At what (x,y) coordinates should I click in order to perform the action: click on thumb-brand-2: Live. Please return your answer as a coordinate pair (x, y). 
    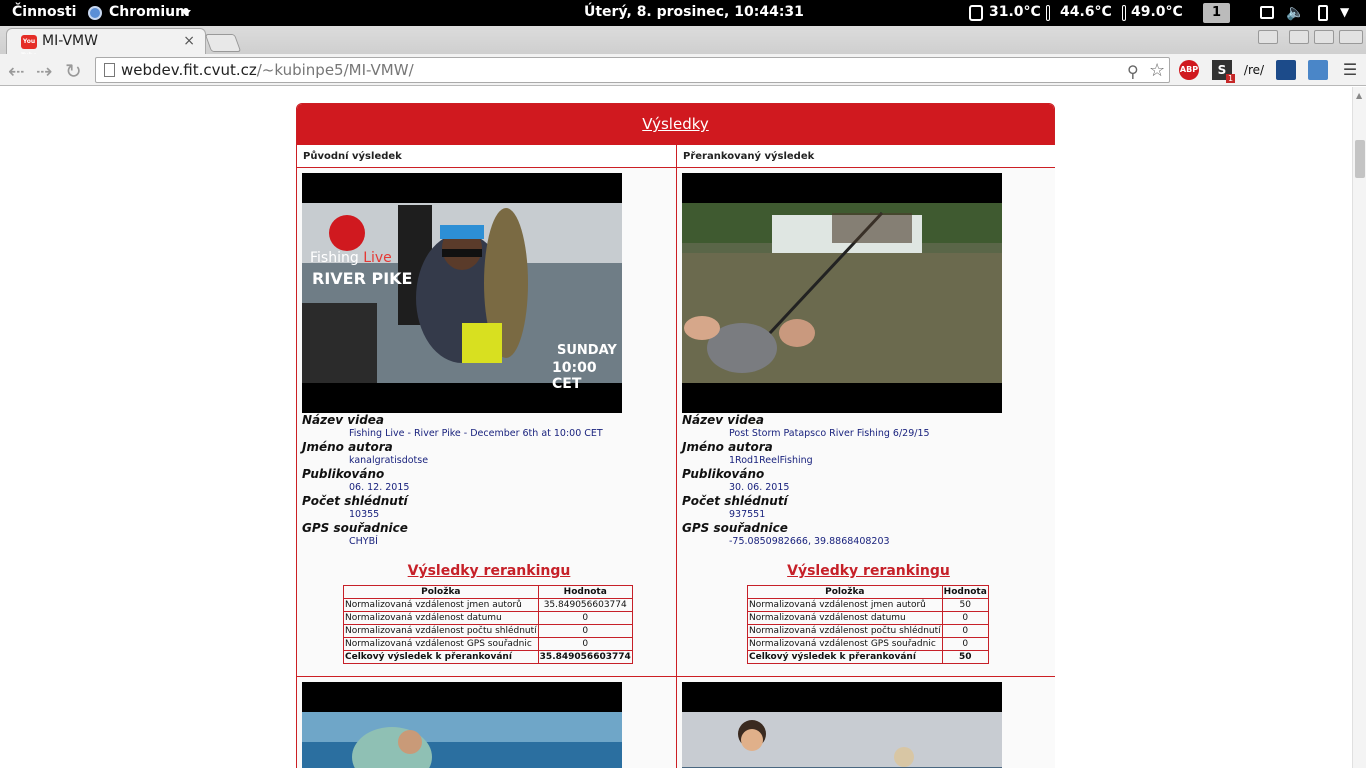
    Looking at the image, I should click on (377, 258).